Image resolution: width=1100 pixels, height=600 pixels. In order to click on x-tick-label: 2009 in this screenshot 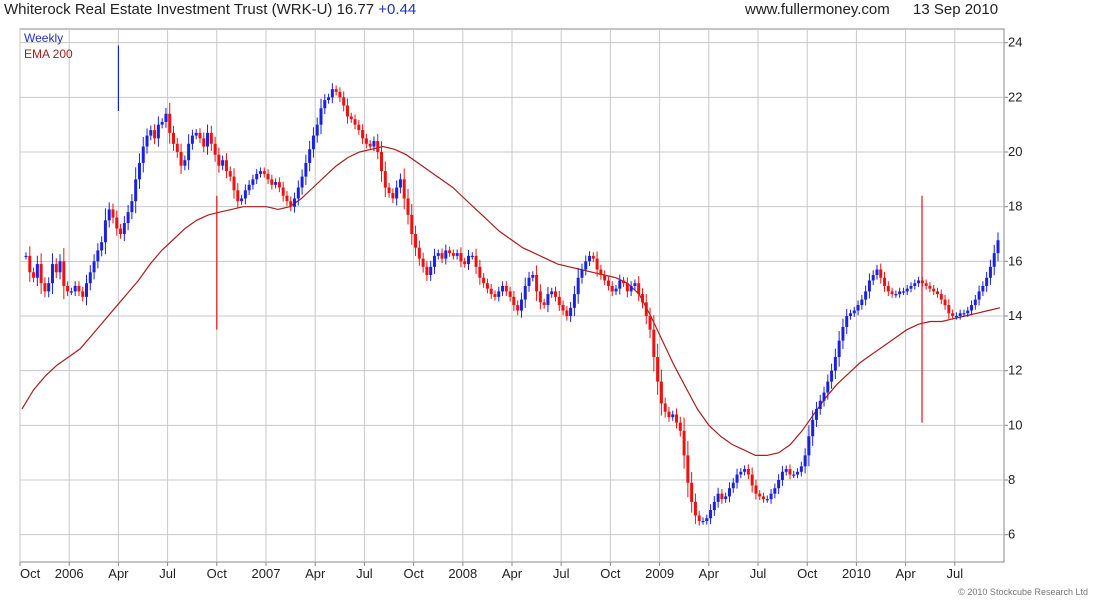, I will do `click(659, 573)`.